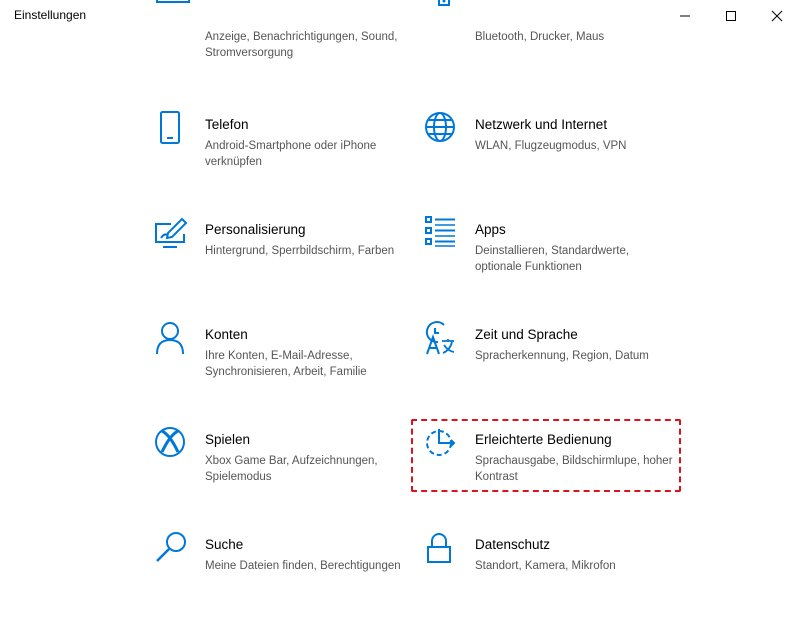 Image resolution: width=791 pixels, height=623 pixels. Describe the element at coordinates (540, 37) in the screenshot. I see `item-description: Bluetooth, Drucker, Maus` at that location.